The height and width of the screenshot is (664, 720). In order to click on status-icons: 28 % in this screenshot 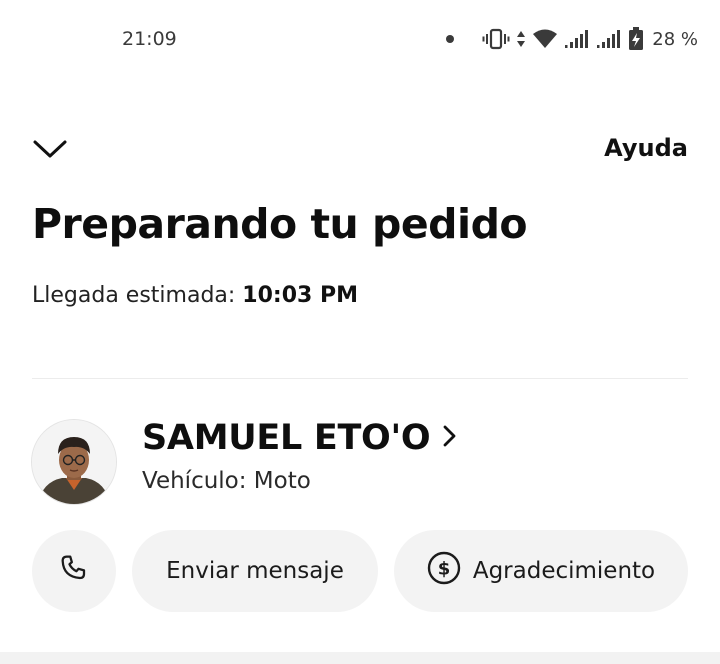, I will do `click(572, 39)`.